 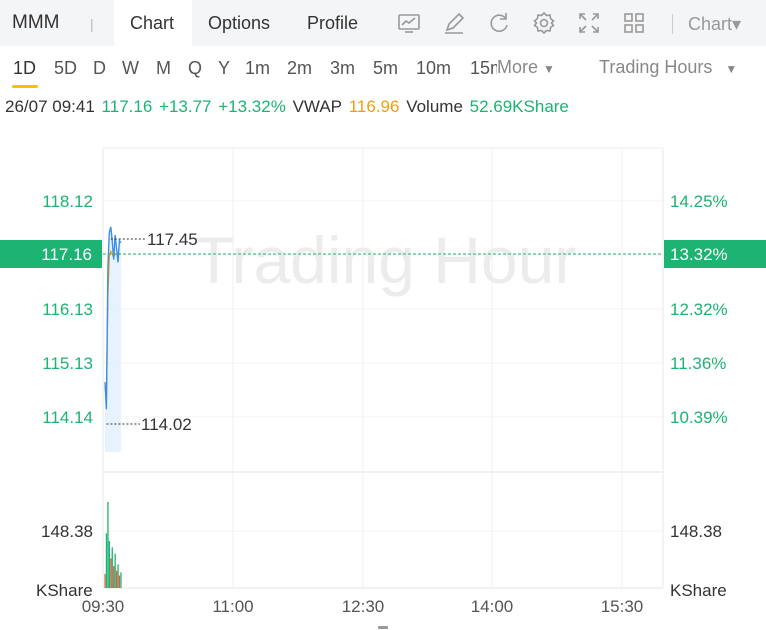 I want to click on period-year: Y, so click(x=224, y=68).